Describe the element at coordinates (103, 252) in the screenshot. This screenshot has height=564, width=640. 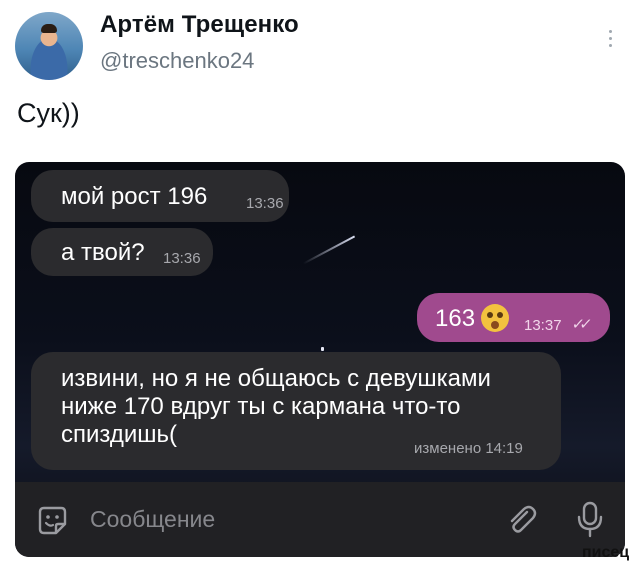
I see `message-text: а твой?` at that location.